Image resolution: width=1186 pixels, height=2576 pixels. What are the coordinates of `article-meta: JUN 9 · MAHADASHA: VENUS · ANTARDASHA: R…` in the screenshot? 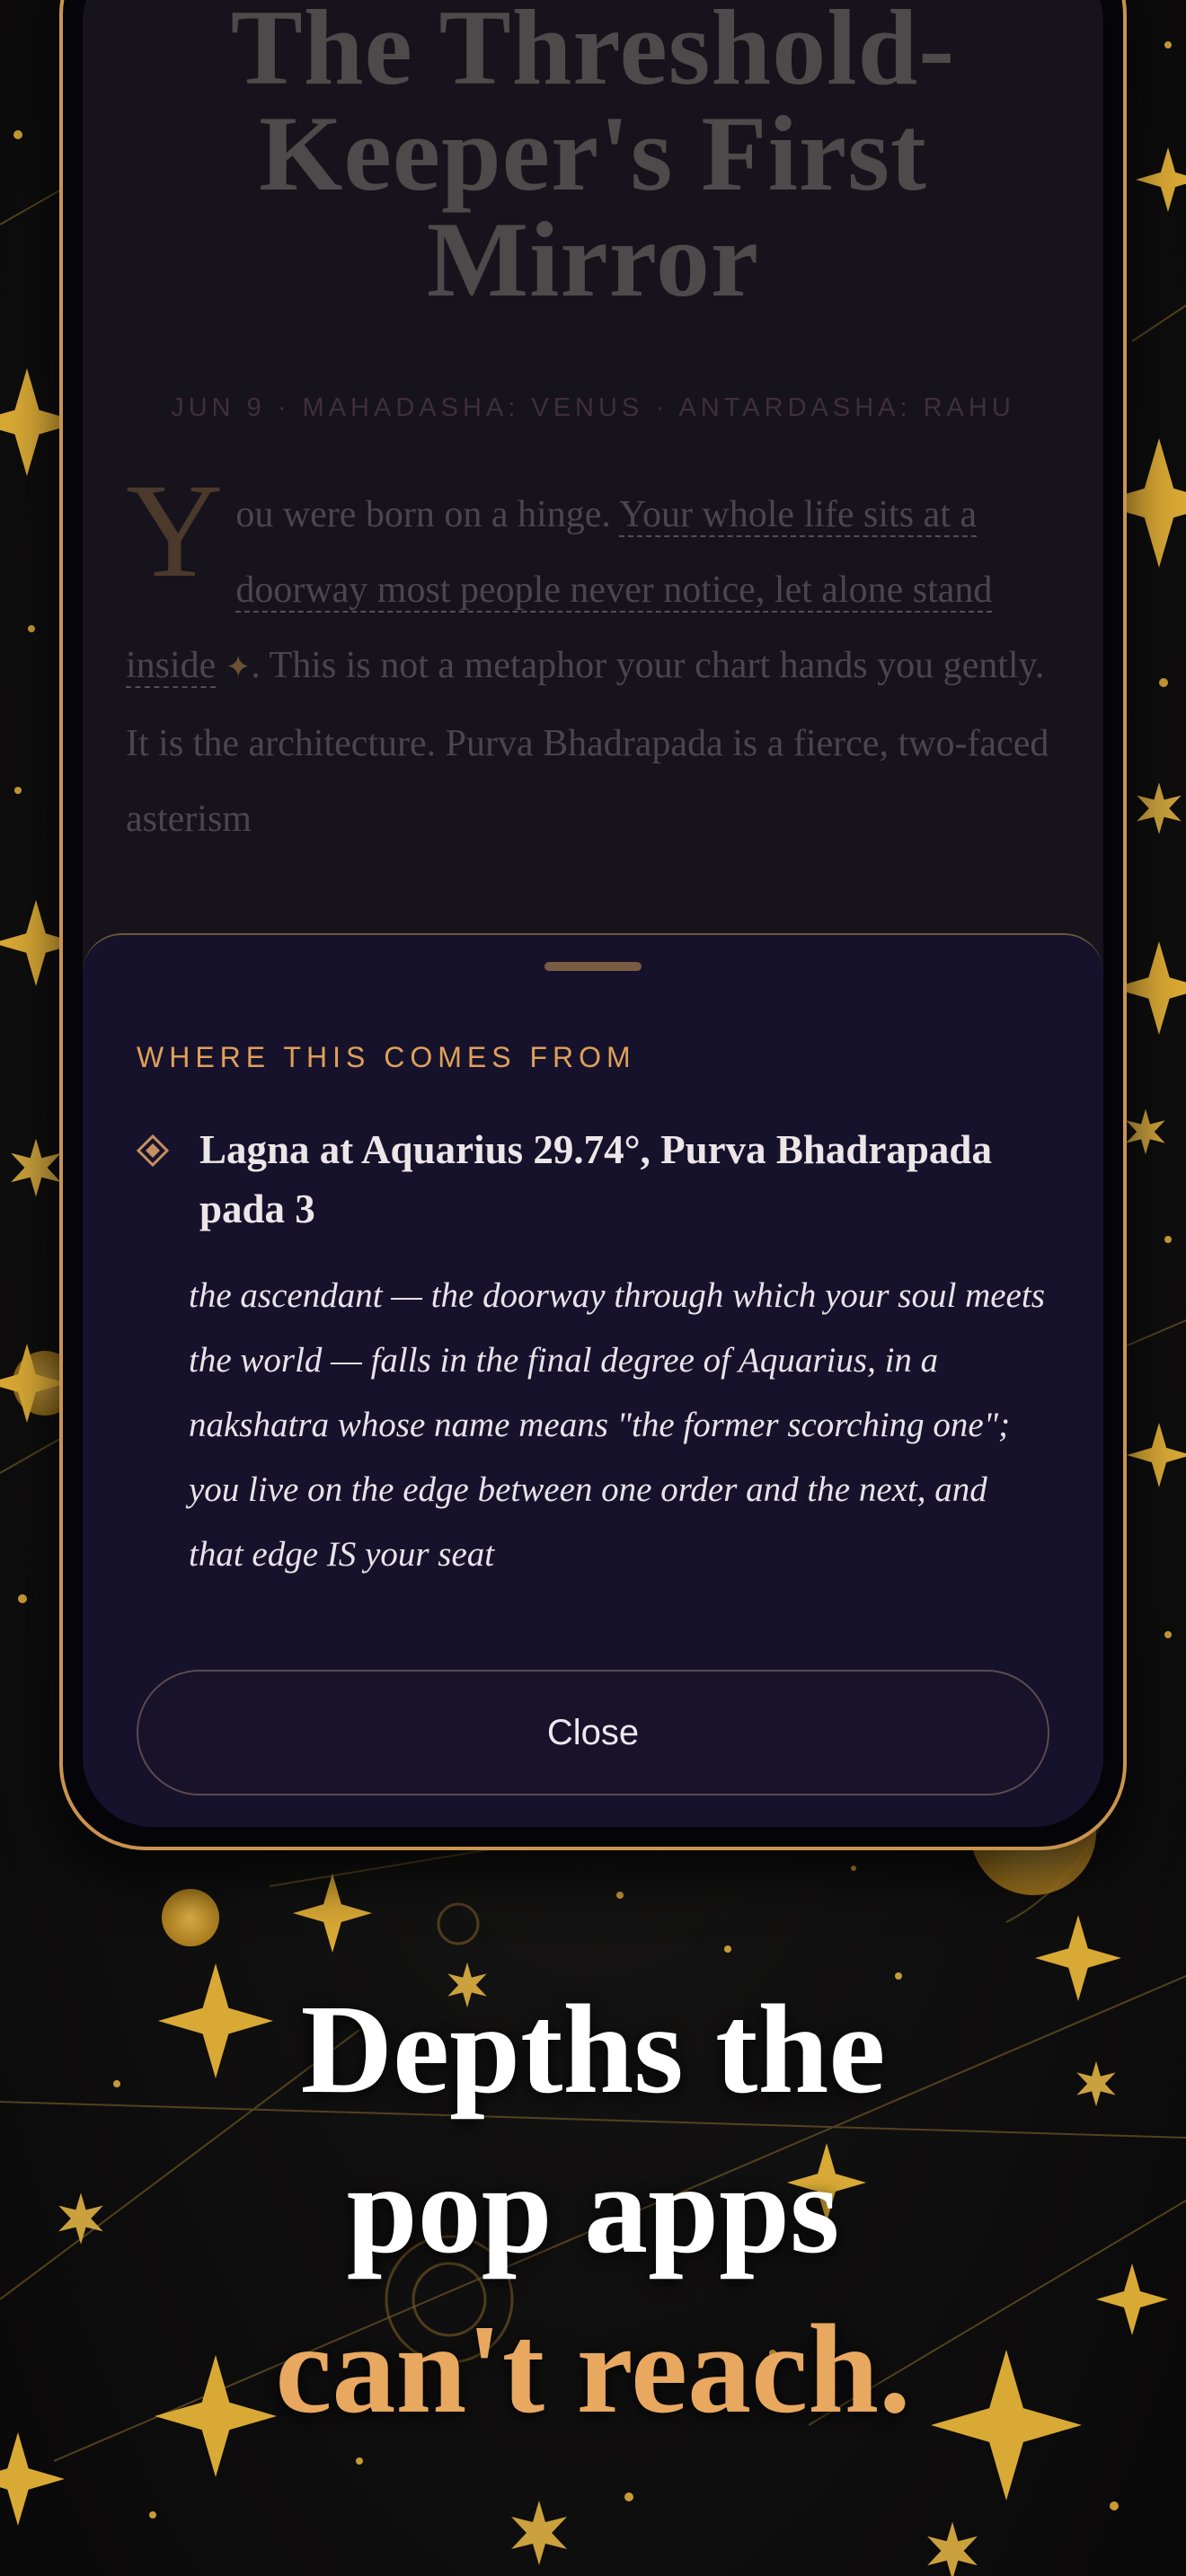 It's located at (593, 407).